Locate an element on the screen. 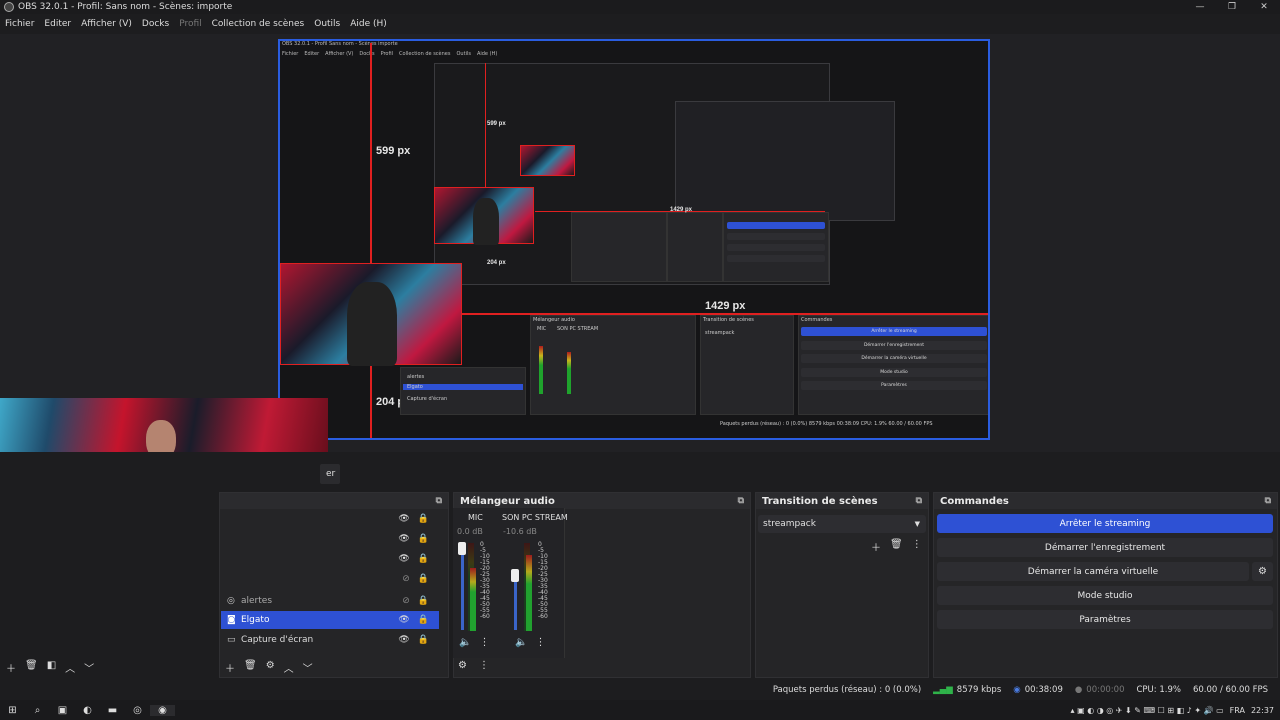 The width and height of the screenshot is (1280, 720). obs-taskbar-icon: ◉ is located at coordinates (162, 710).